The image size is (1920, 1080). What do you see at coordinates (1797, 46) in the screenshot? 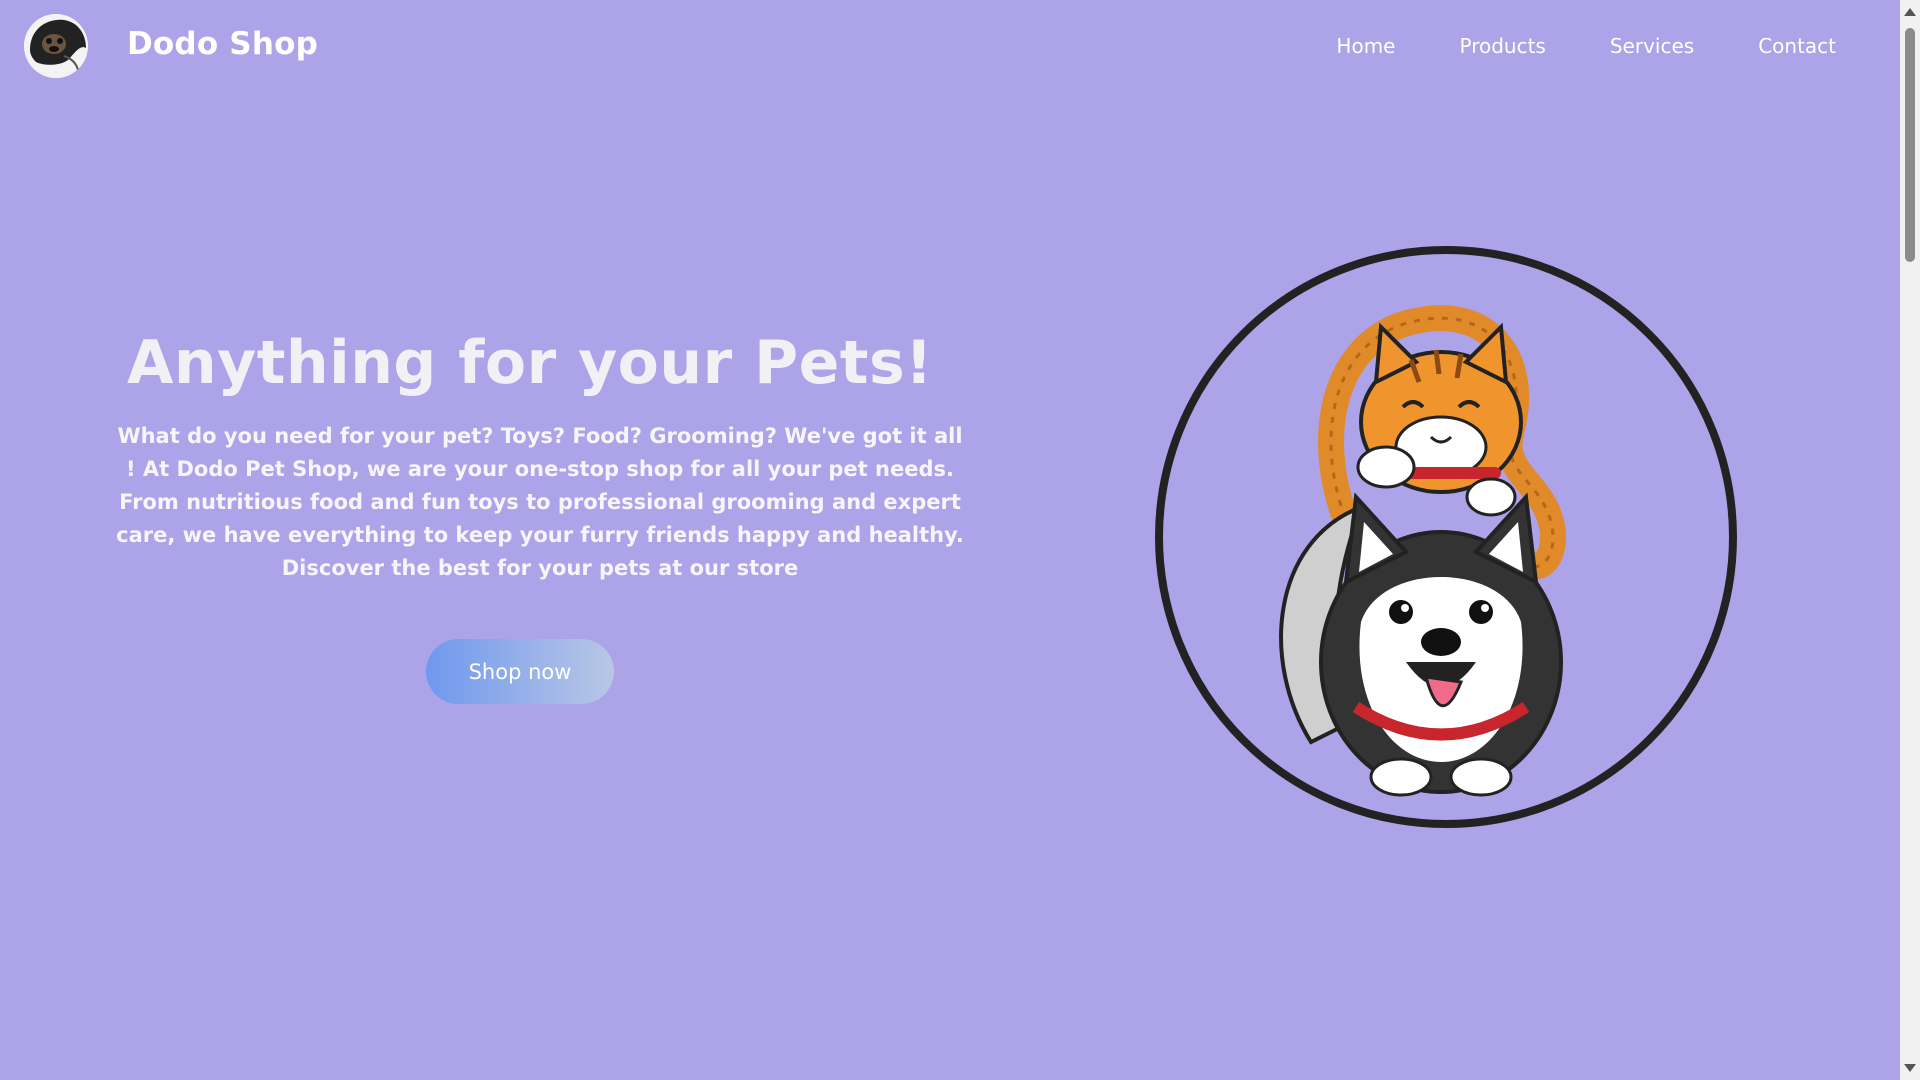
I see `nav-link-contact: Contact` at bounding box center [1797, 46].